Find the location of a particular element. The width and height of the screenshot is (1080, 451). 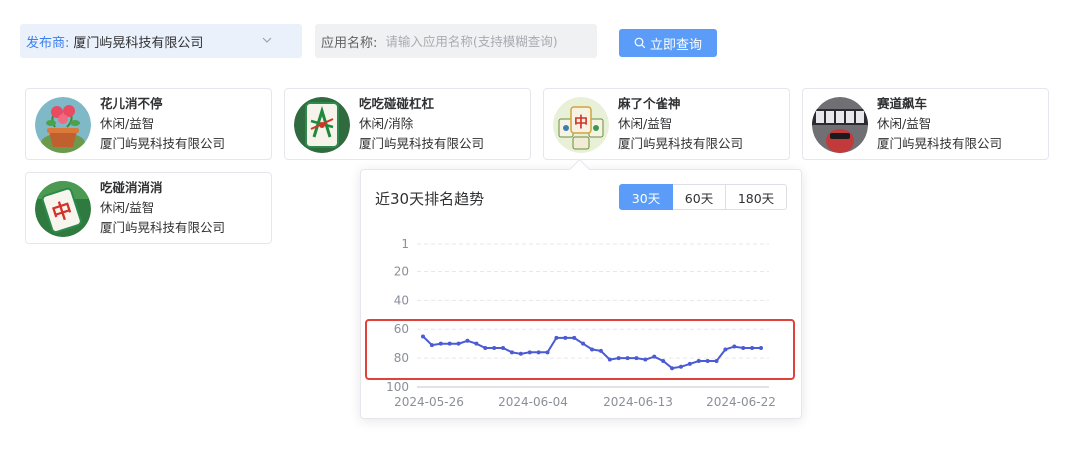

x-tick-label: 2024-06-13 is located at coordinates (638, 402).